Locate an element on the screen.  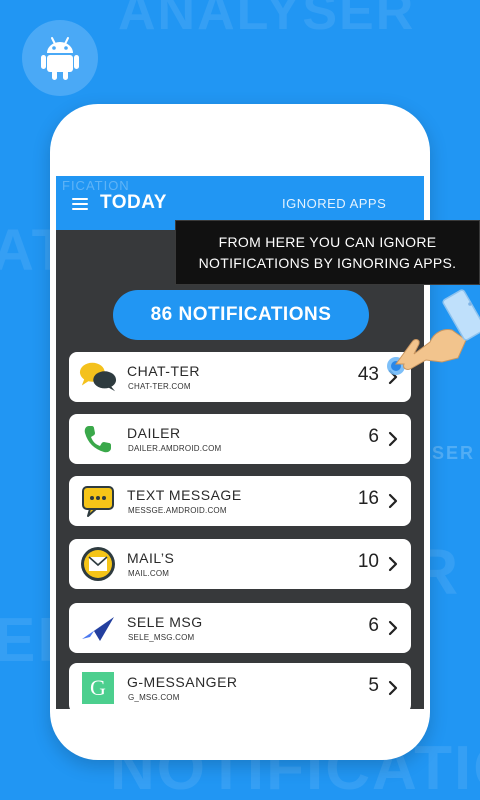
chat-bubbles-icon is located at coordinates (98, 377).